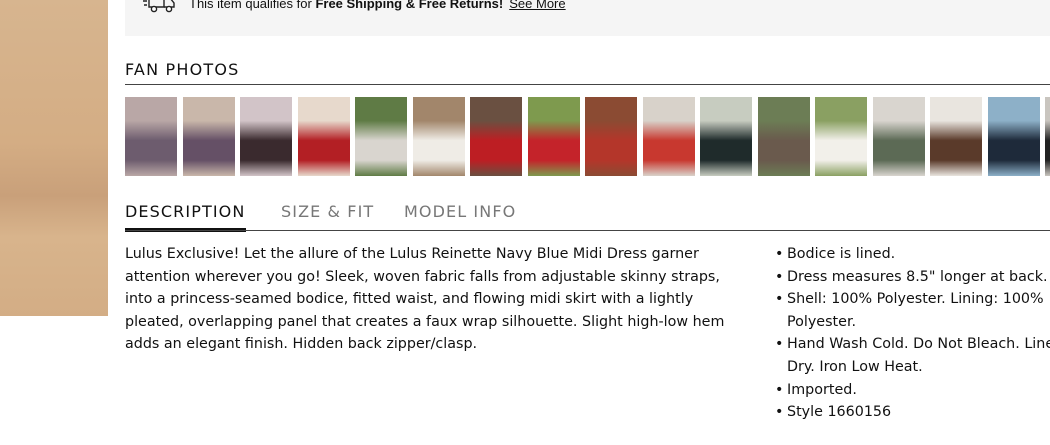 Image resolution: width=1050 pixels, height=445 pixels. What do you see at coordinates (54, 158) in the screenshot?
I see `product-image-edge` at bounding box center [54, 158].